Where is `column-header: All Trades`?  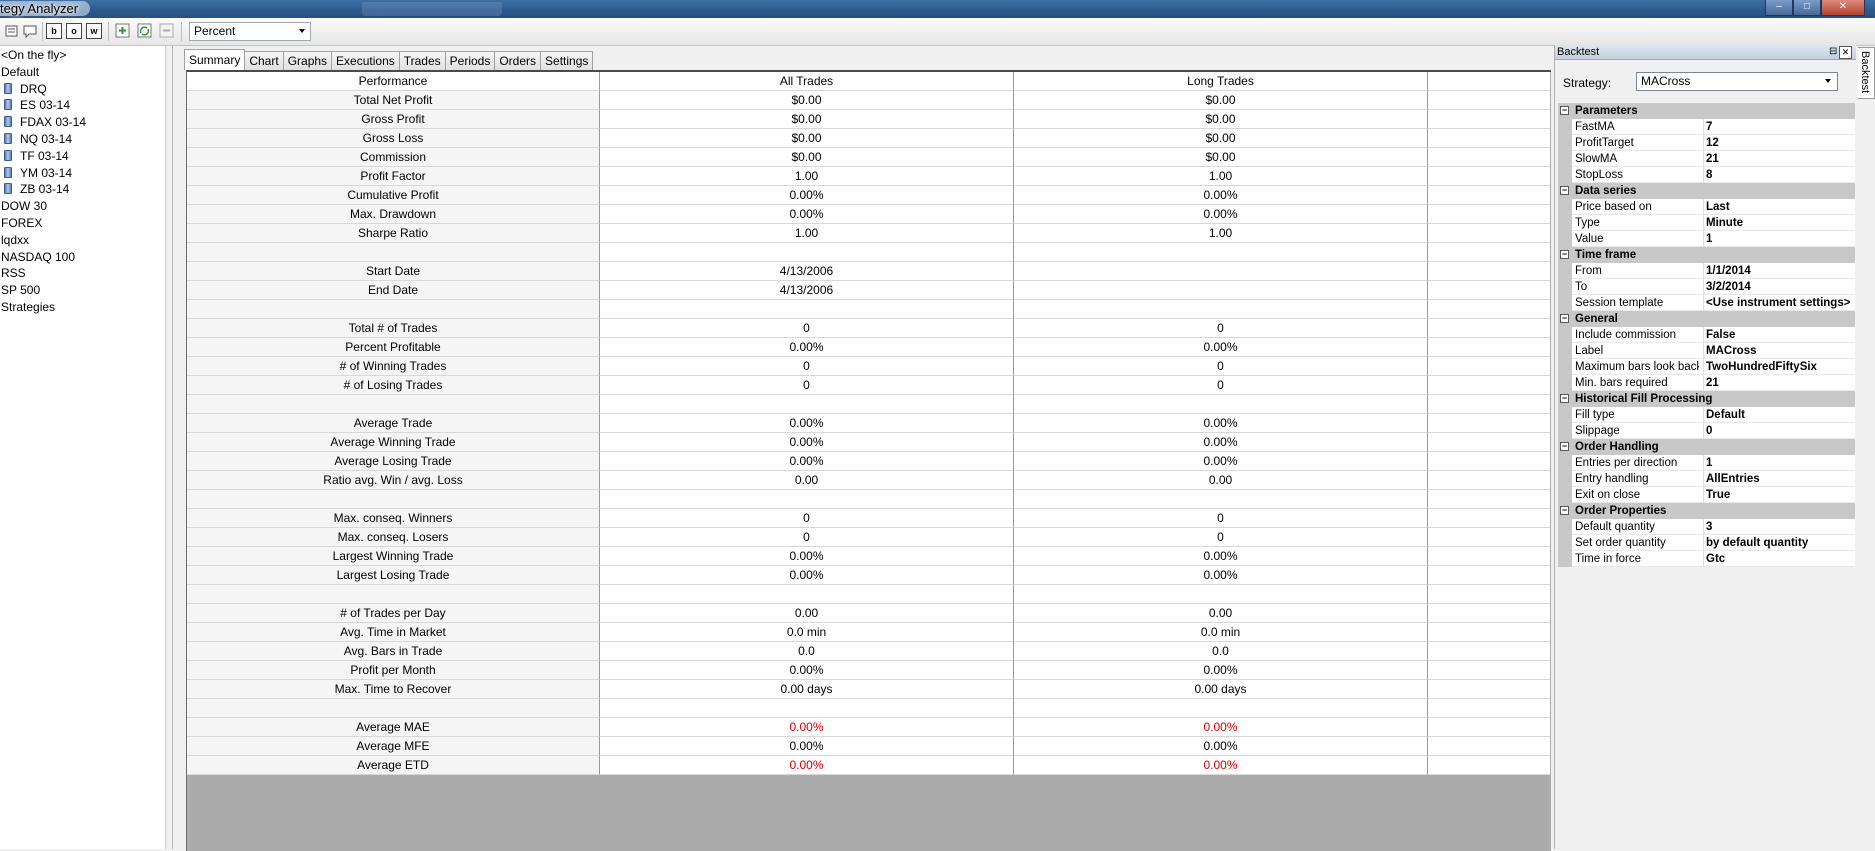 column-header: All Trades is located at coordinates (807, 81).